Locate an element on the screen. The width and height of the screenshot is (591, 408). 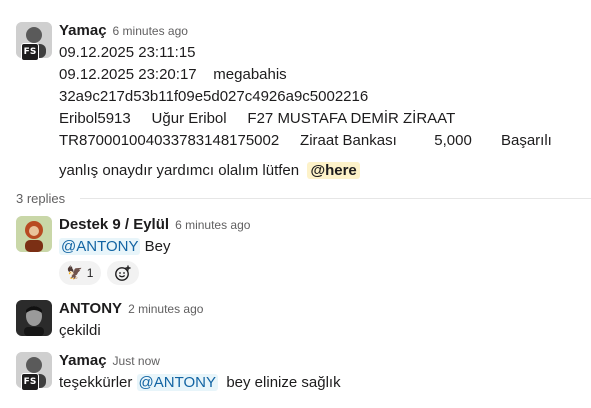
author-name: ANTONY is located at coordinates (90, 308).